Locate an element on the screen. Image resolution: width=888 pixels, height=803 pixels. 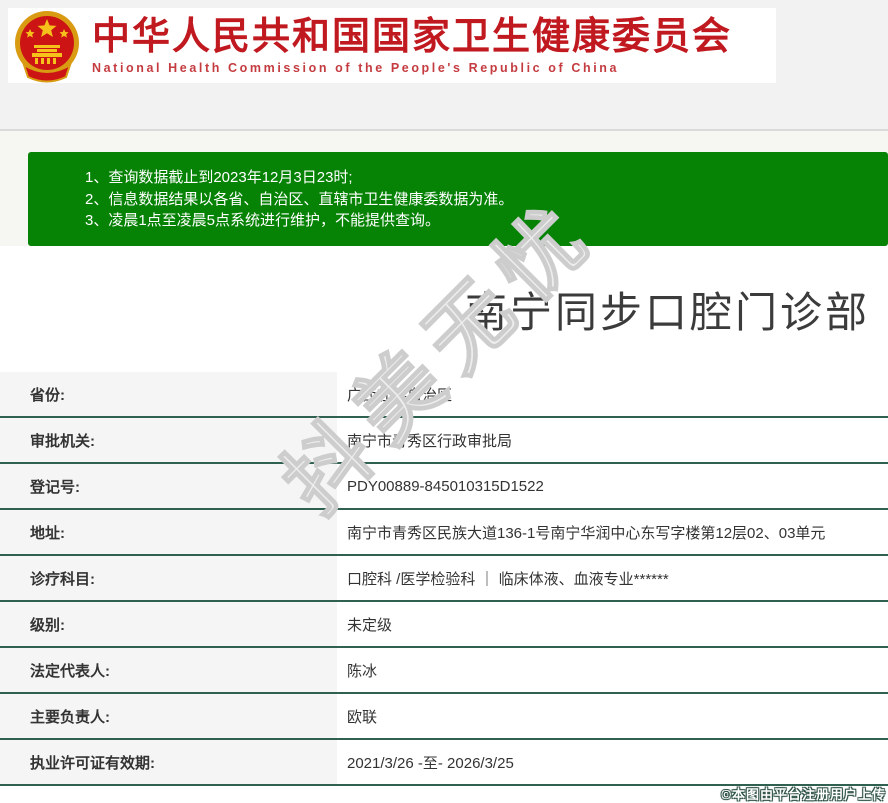
table-row-level: 级别: 未定级 is located at coordinates (444, 625).